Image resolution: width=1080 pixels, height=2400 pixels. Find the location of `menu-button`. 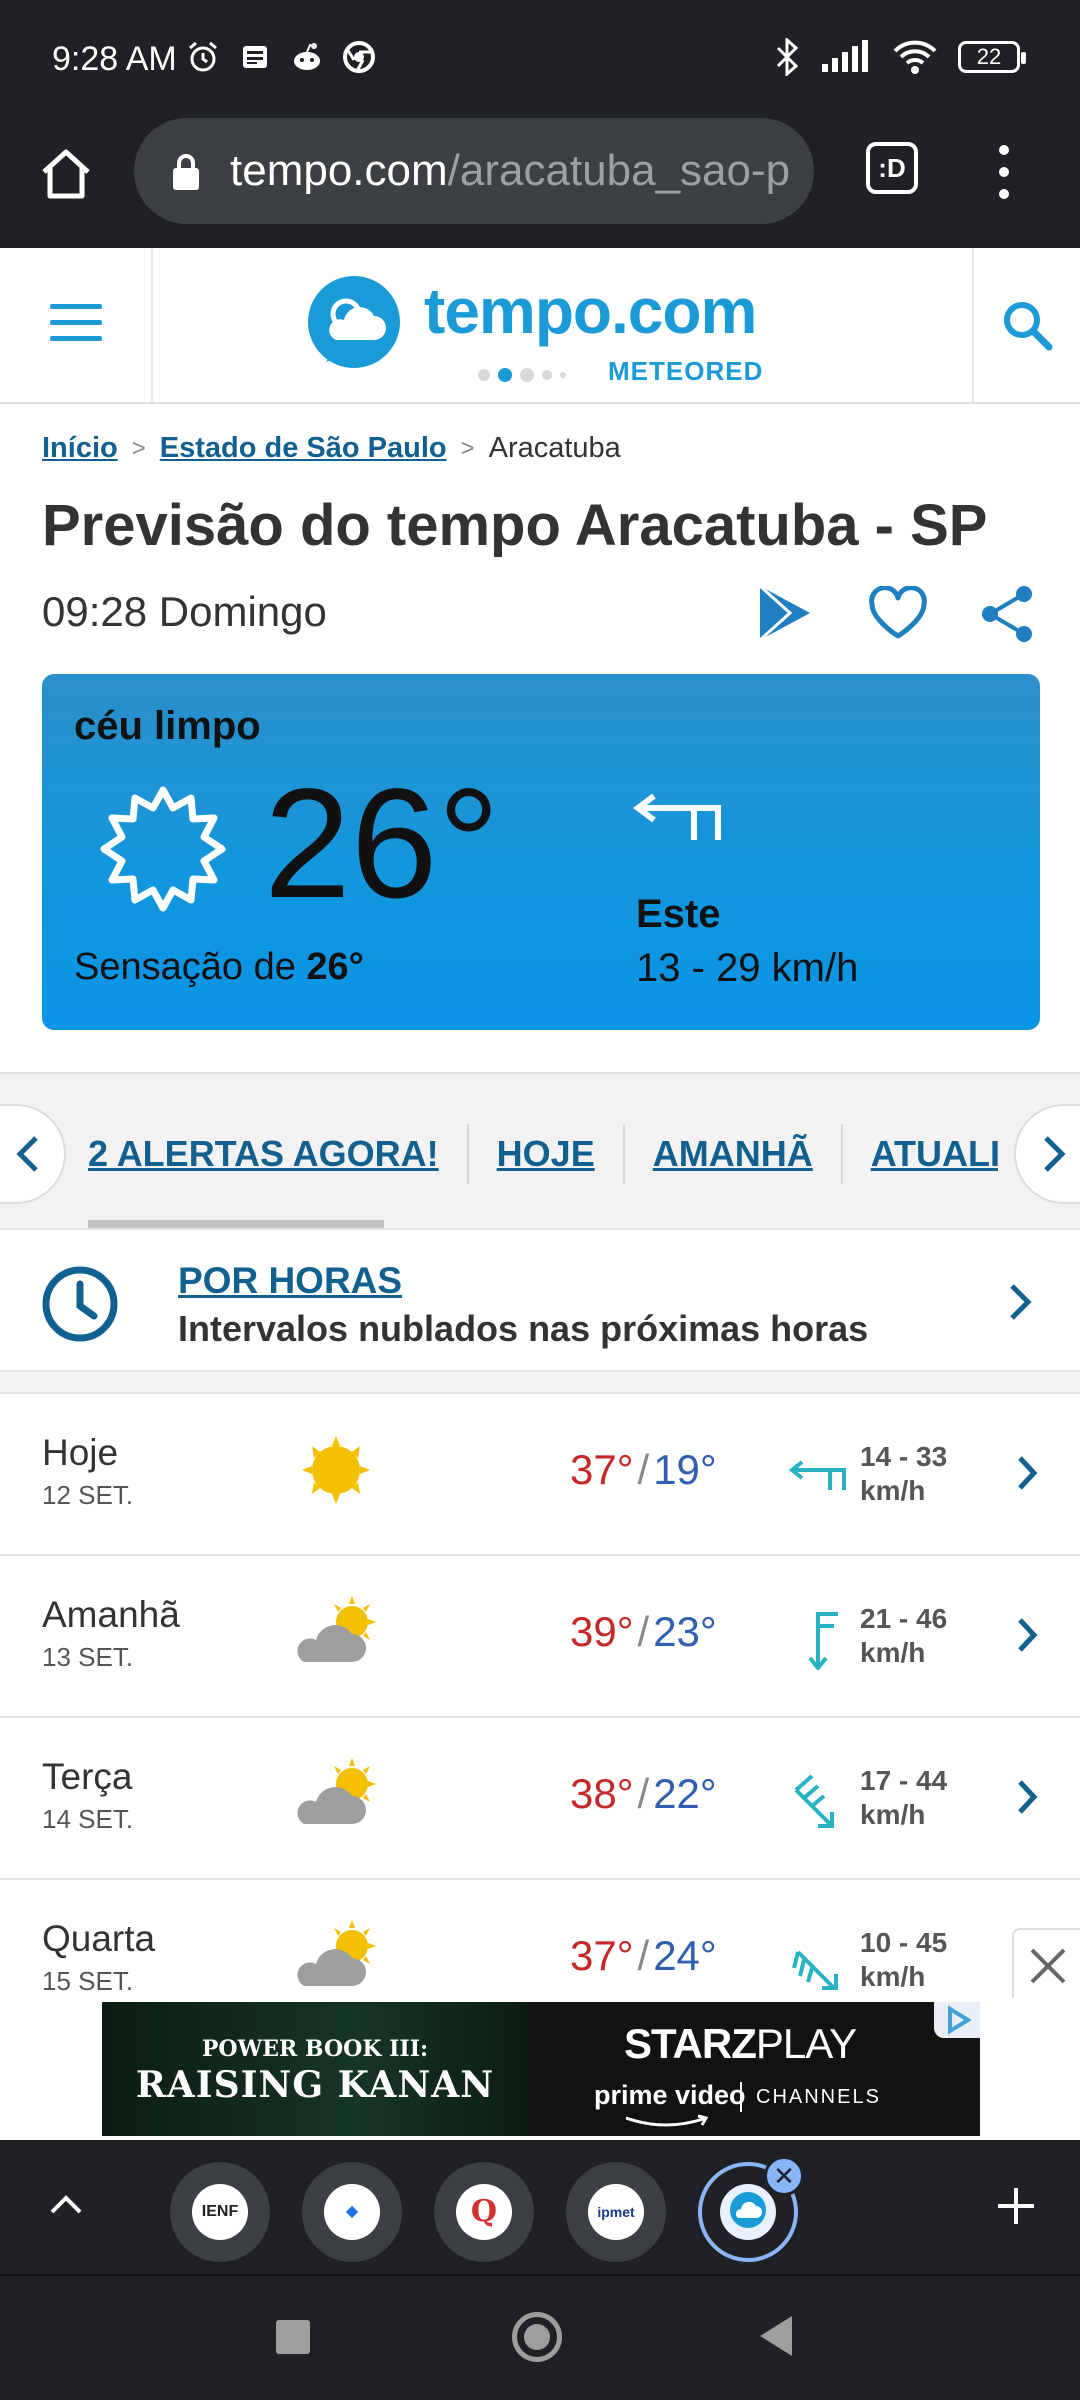

menu-button is located at coordinates (76, 325).